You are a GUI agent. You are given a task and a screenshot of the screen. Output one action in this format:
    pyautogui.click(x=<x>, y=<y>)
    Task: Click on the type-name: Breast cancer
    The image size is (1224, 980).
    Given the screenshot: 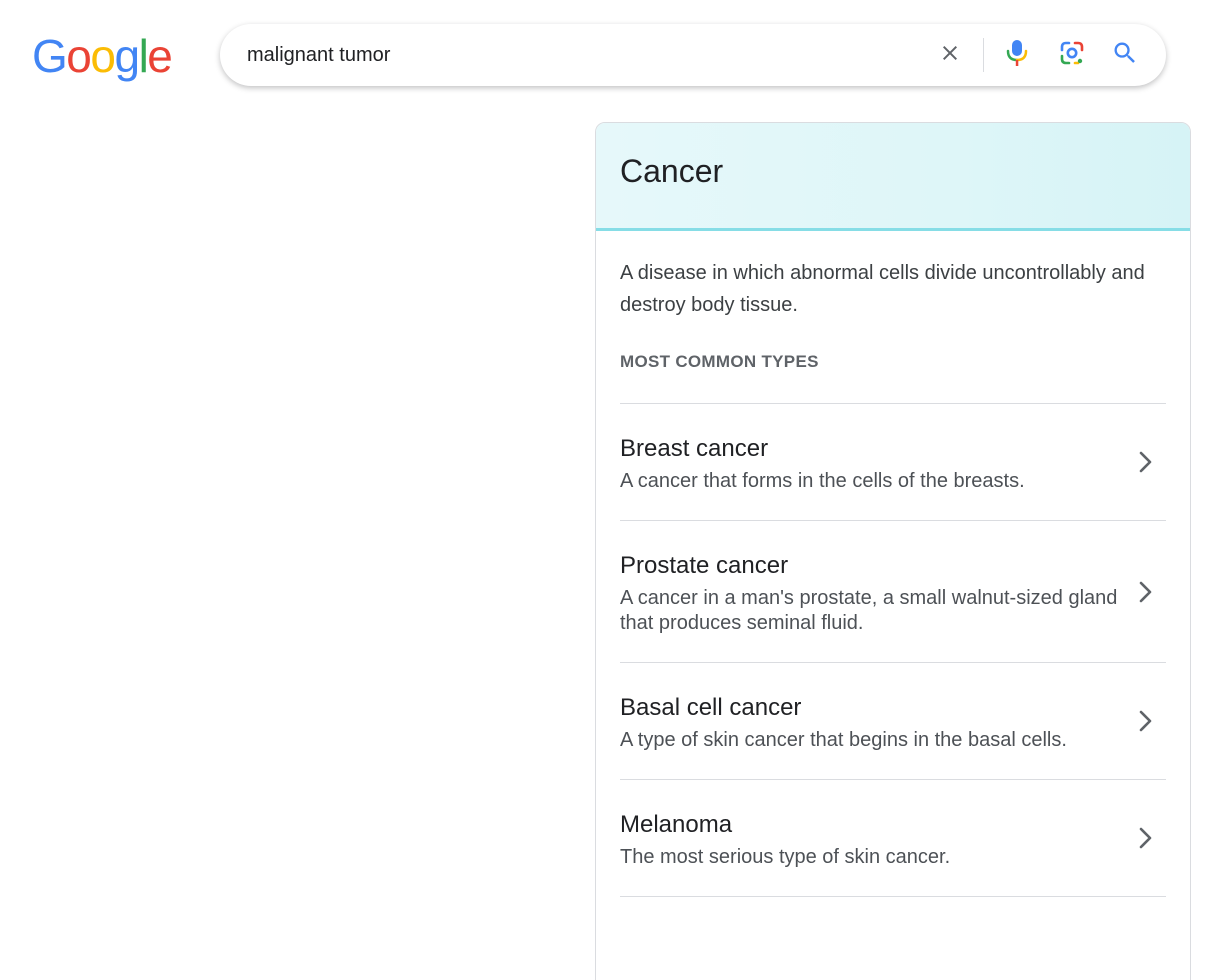 What is the action you would take?
    pyautogui.click(x=694, y=448)
    